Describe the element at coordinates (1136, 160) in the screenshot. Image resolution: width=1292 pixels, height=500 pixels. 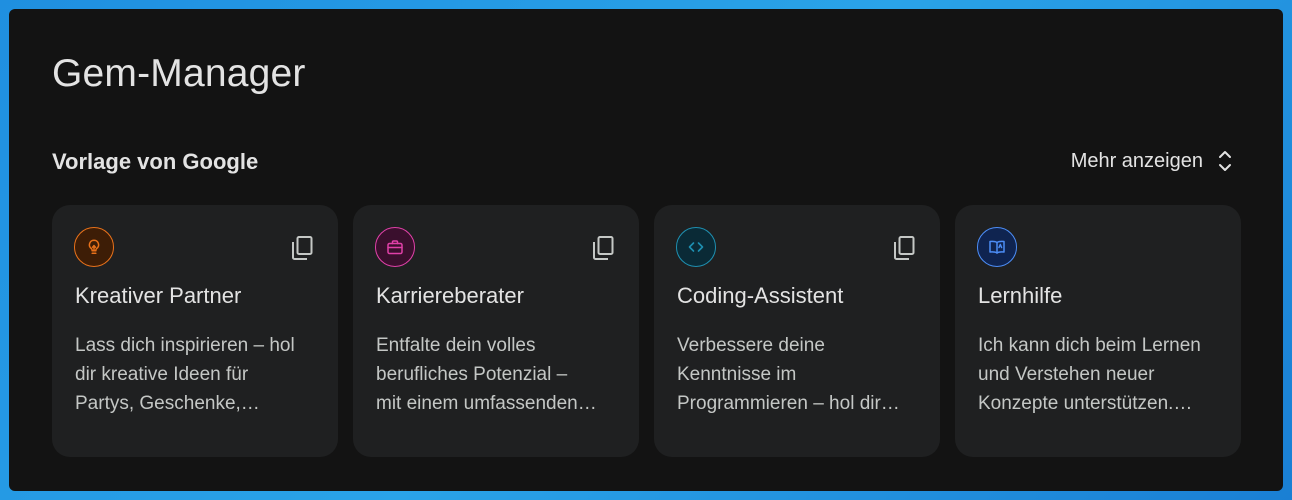
I see `show-more-label: Mehr anzeigen` at that location.